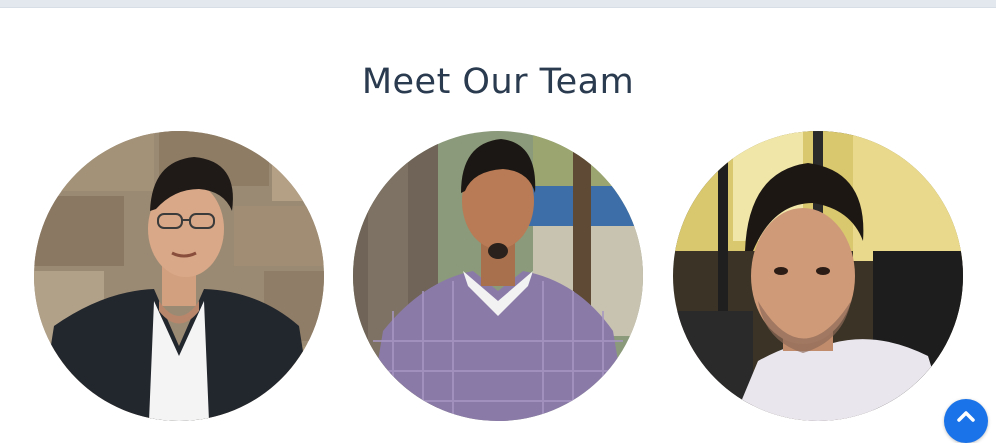 The image size is (996, 443). I want to click on chevron-up-icon, so click(966, 416).